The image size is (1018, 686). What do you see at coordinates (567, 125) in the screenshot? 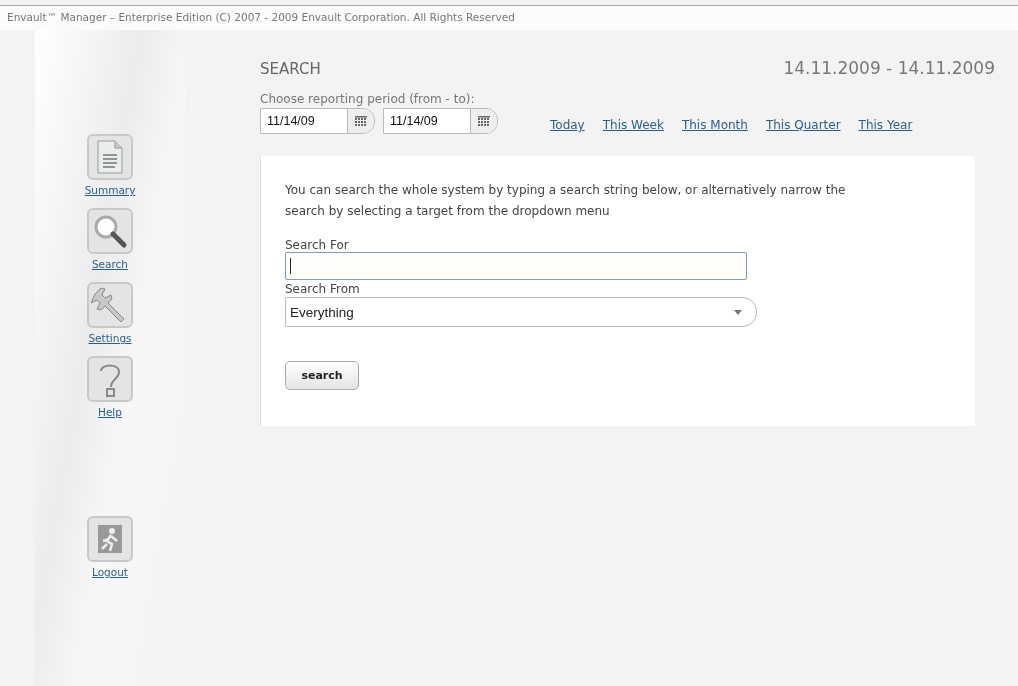
I see `period-link: Today` at bounding box center [567, 125].